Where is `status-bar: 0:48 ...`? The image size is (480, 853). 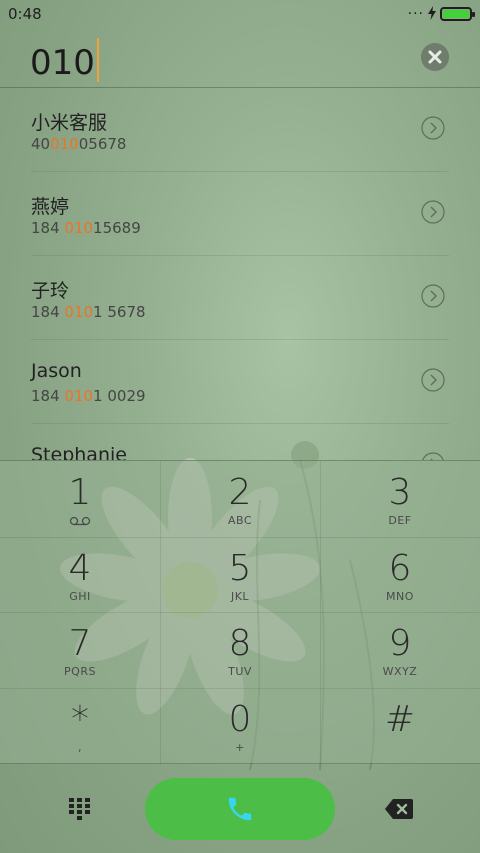
status-bar: 0:48 ... is located at coordinates (240, 14).